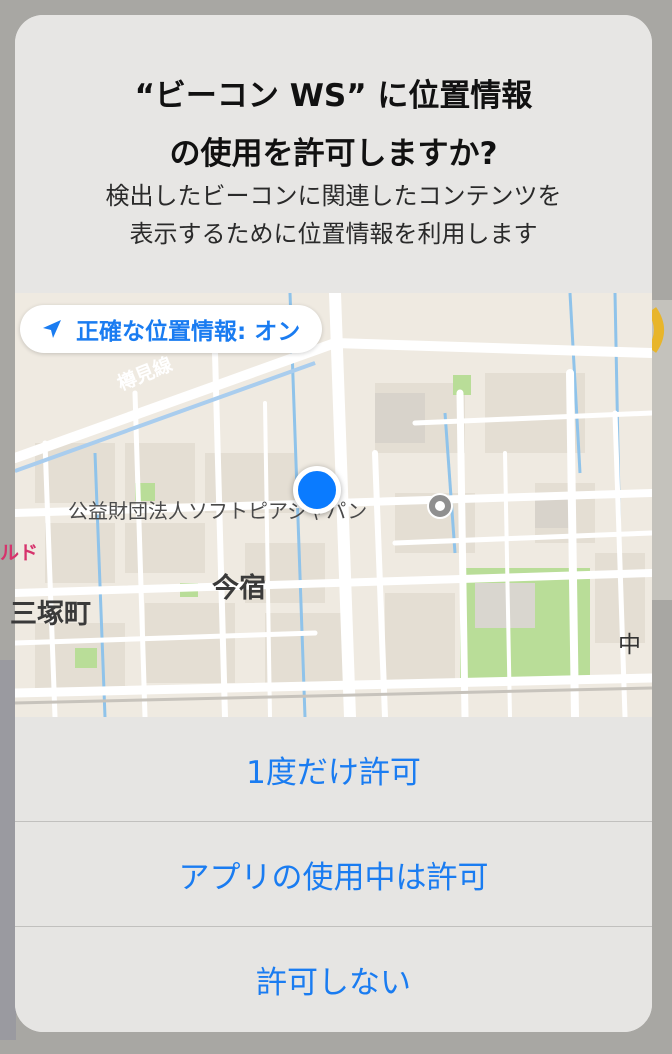 The width and height of the screenshot is (672, 1054). I want to click on precise-location-toggle: 正確な位置情報: オン, so click(171, 329).